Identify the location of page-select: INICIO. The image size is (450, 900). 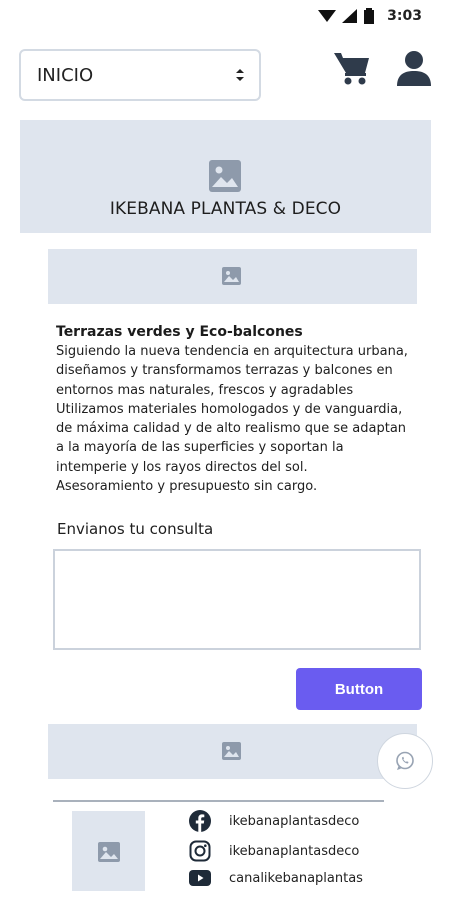
(140, 75).